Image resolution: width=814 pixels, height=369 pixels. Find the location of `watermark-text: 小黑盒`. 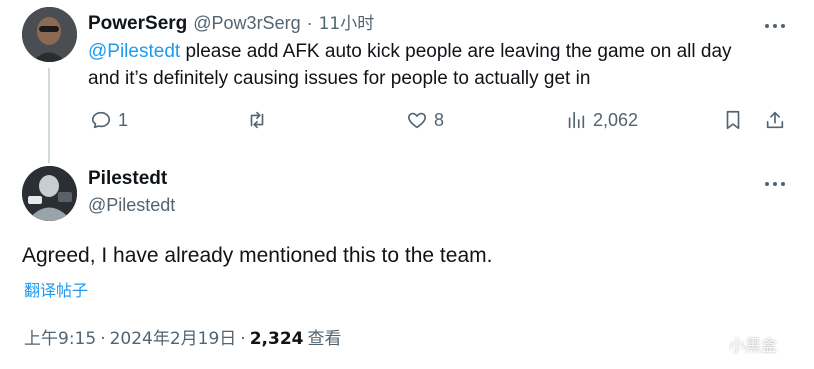

watermark-text: 小黑盒 is located at coordinates (753, 345).